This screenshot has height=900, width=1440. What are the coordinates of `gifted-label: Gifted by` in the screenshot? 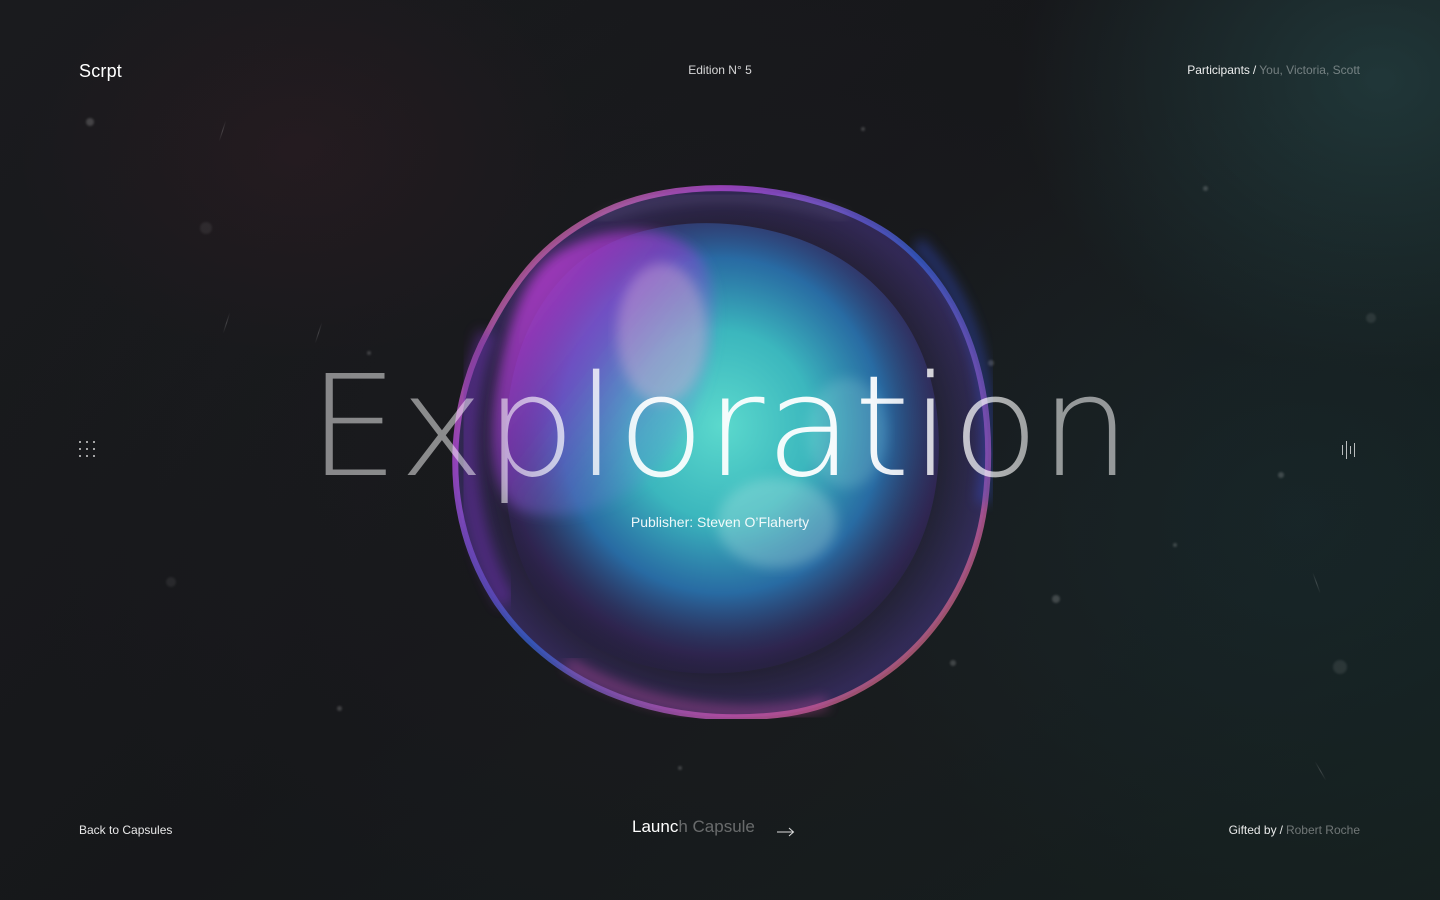 It's located at (1252, 830).